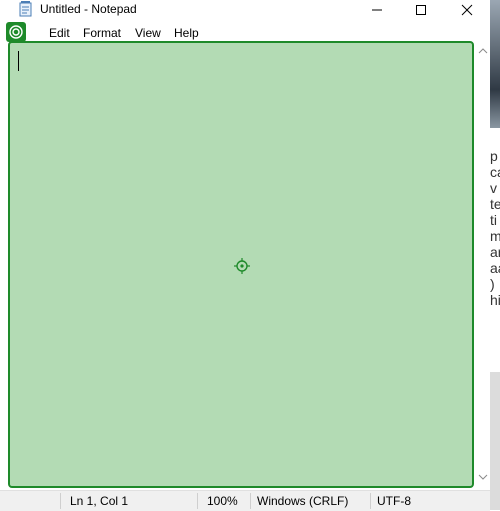 The image size is (500, 511). Describe the element at coordinates (16, 32) in the screenshot. I see `target-marker-icon` at that location.